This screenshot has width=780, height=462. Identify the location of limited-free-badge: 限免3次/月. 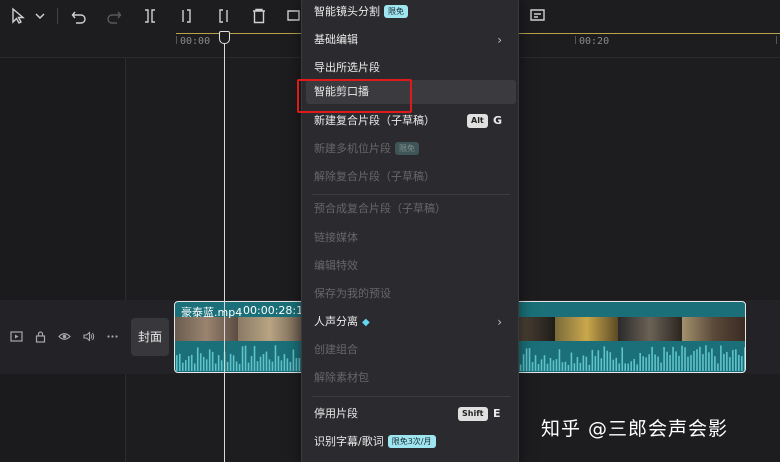
(411, 441).